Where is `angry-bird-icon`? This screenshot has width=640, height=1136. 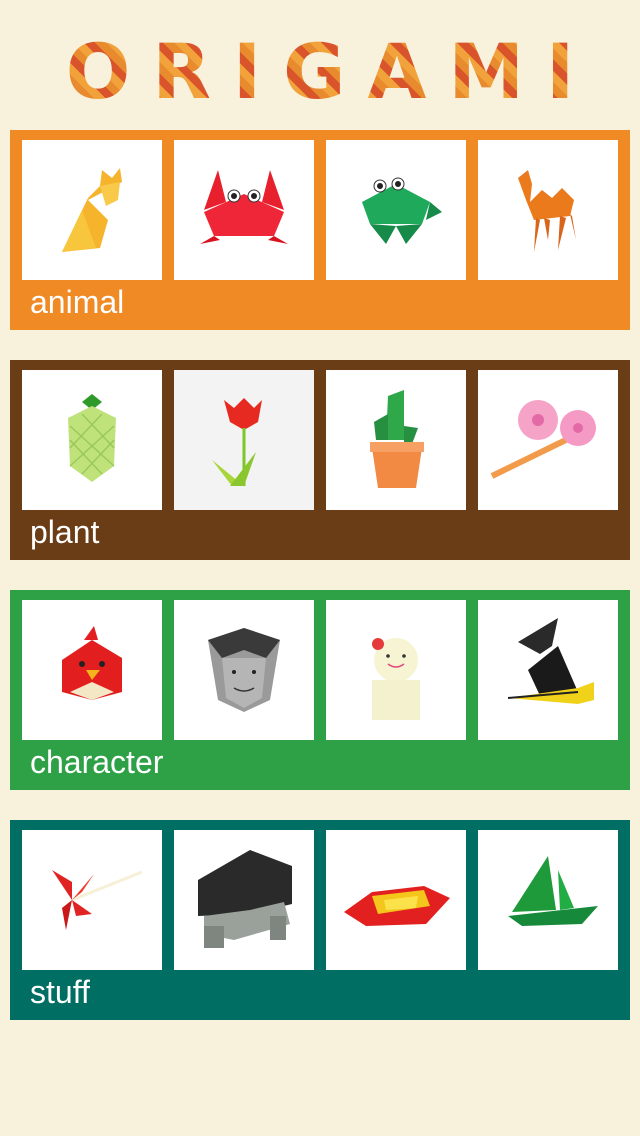 angry-bird-icon is located at coordinates (92, 670).